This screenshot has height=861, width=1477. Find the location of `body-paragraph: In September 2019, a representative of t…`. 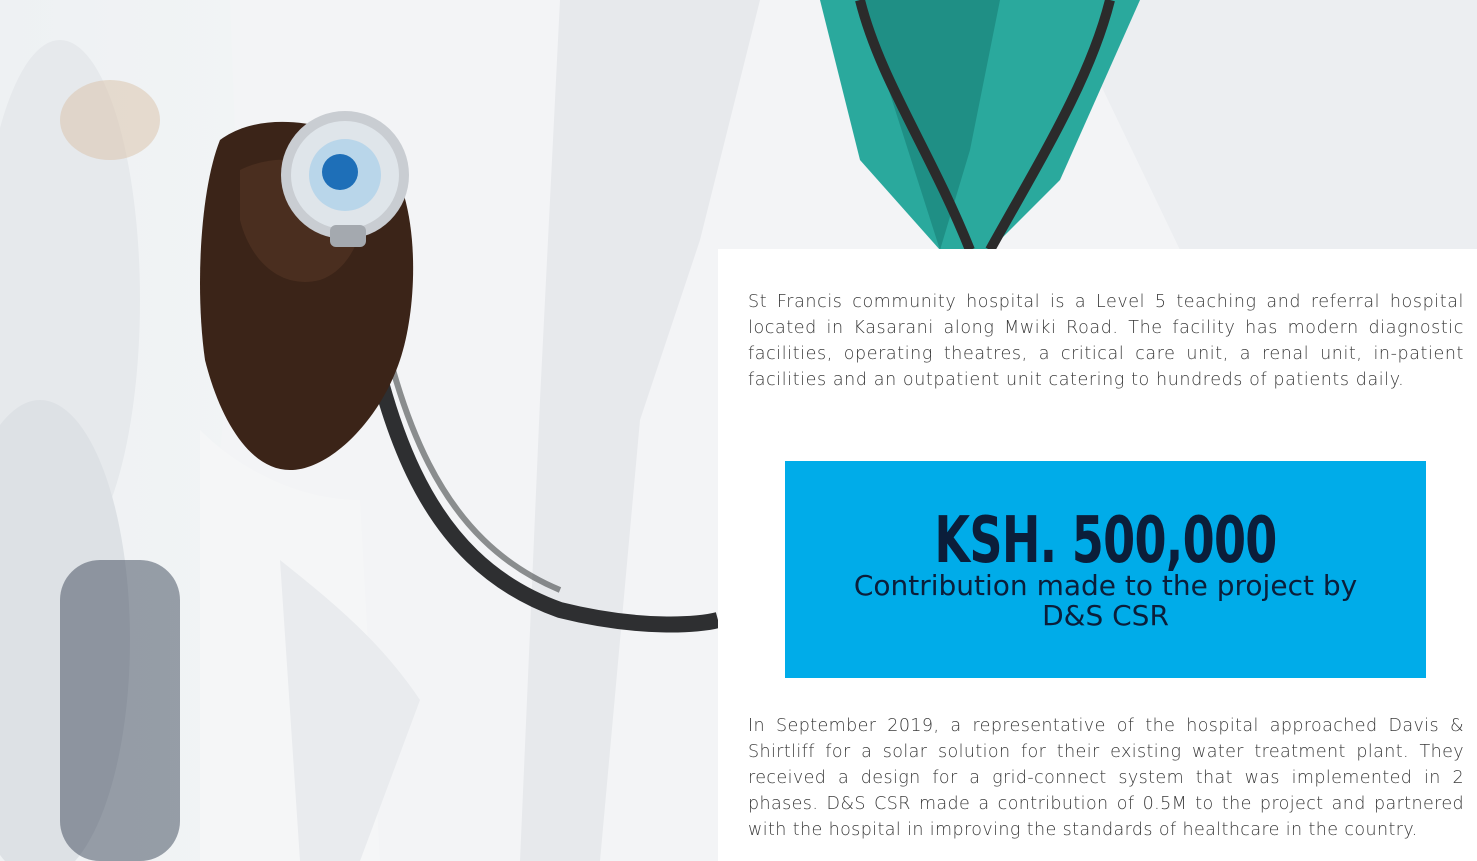

body-paragraph: In September 2019, a representative of t… is located at coordinates (1106, 778).